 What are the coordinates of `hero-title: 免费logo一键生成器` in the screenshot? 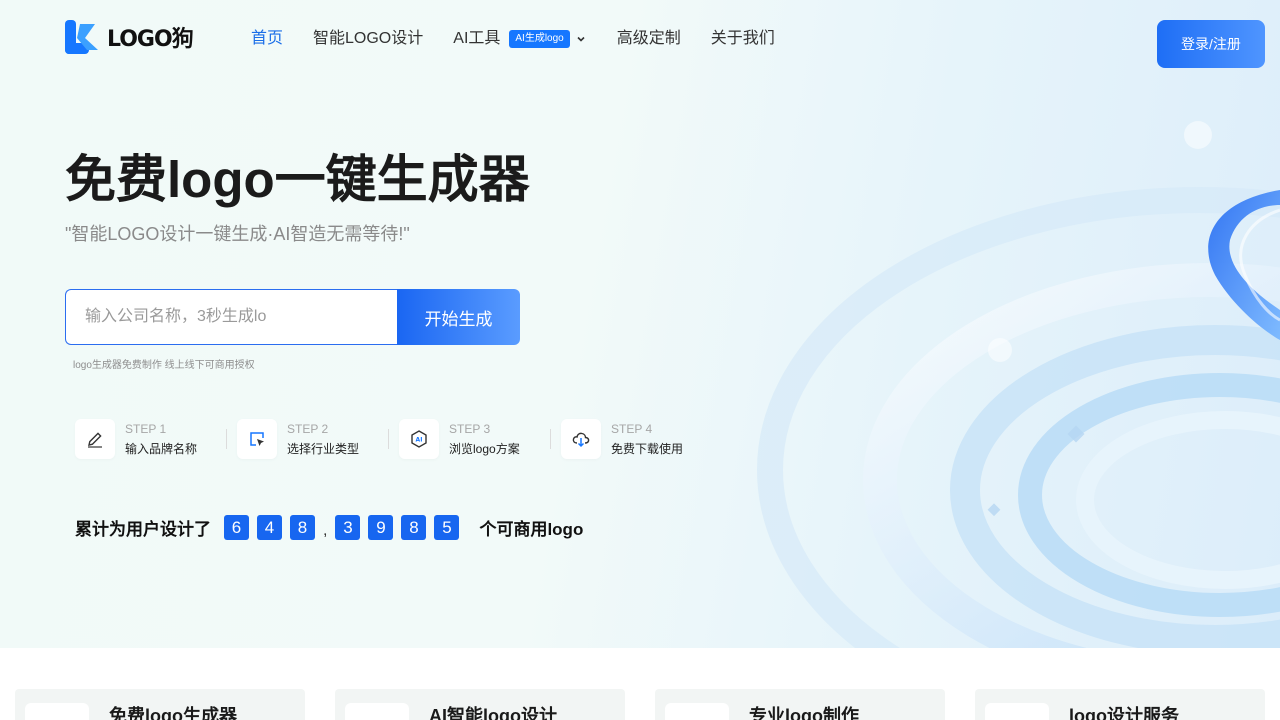 It's located at (297, 179).